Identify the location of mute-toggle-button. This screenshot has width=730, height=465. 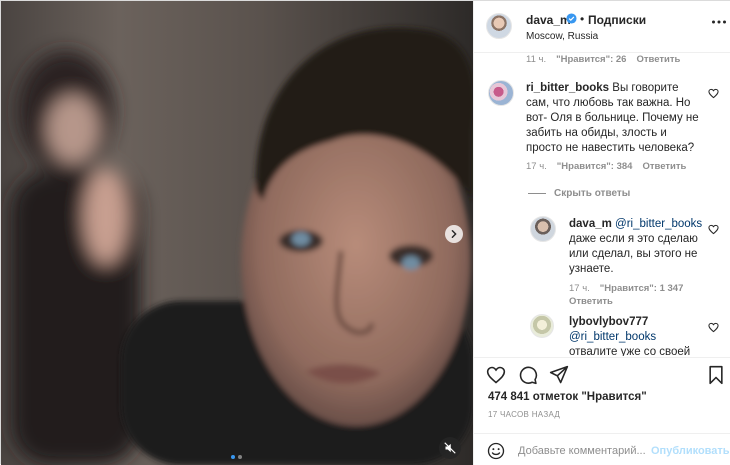
(450, 448).